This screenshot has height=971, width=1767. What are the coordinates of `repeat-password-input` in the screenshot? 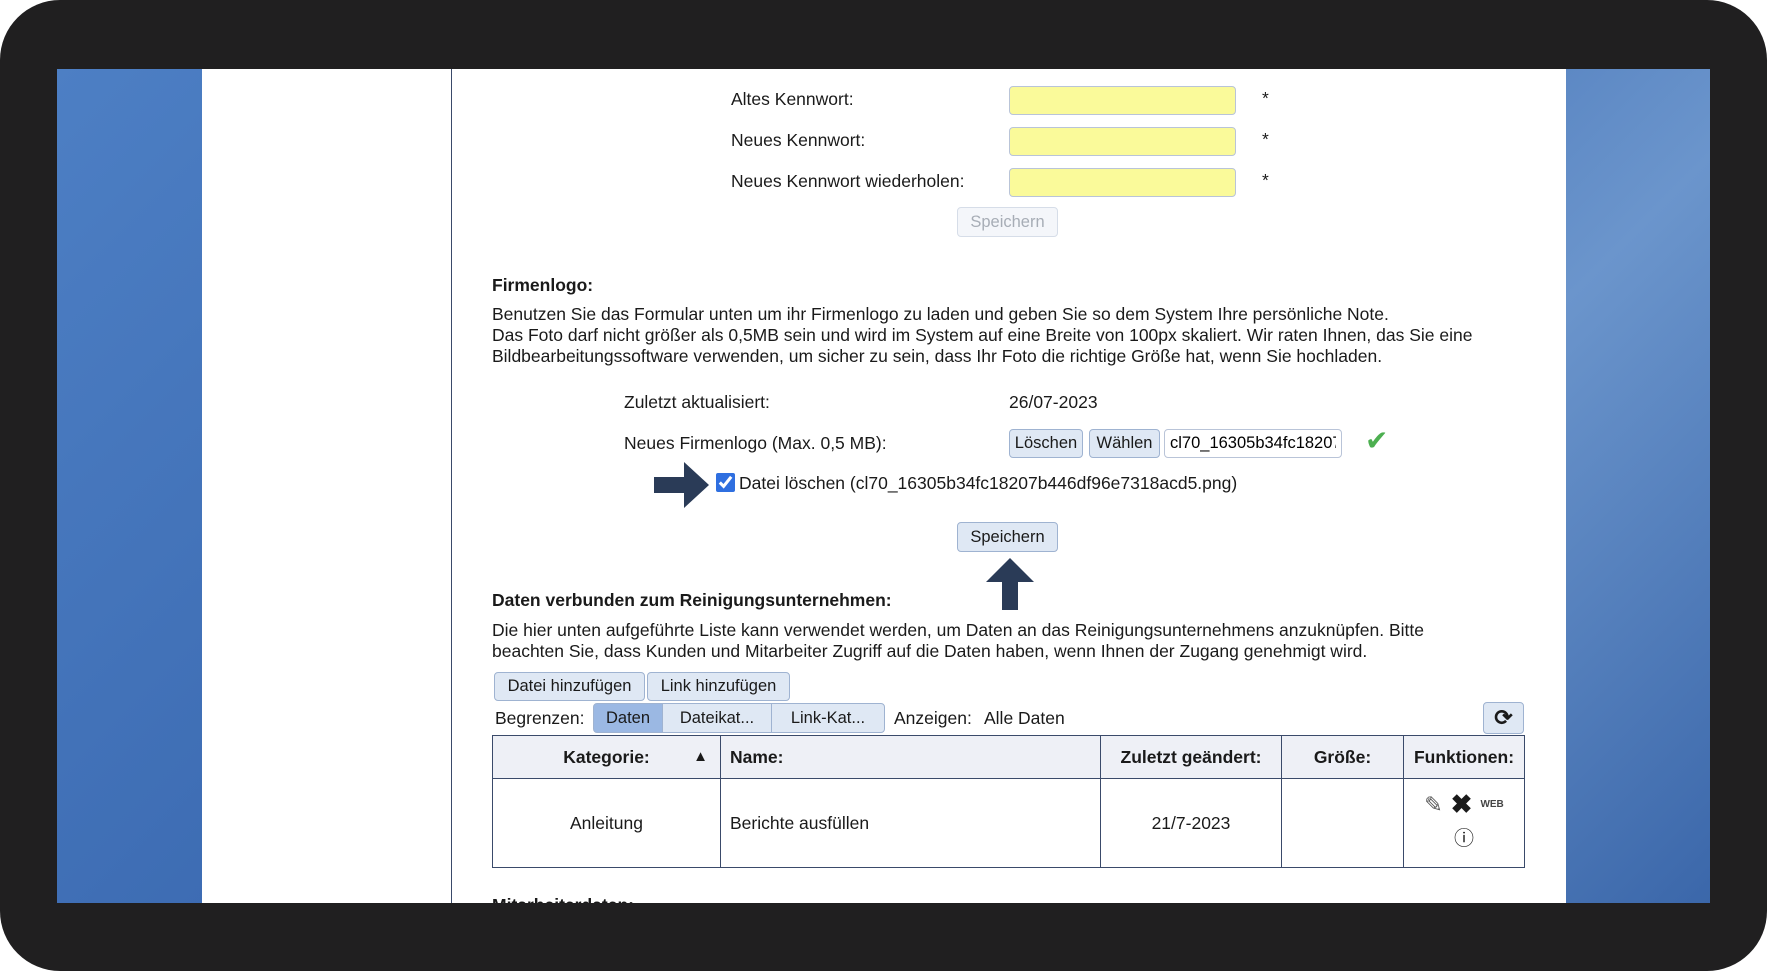 It's located at (1122, 182).